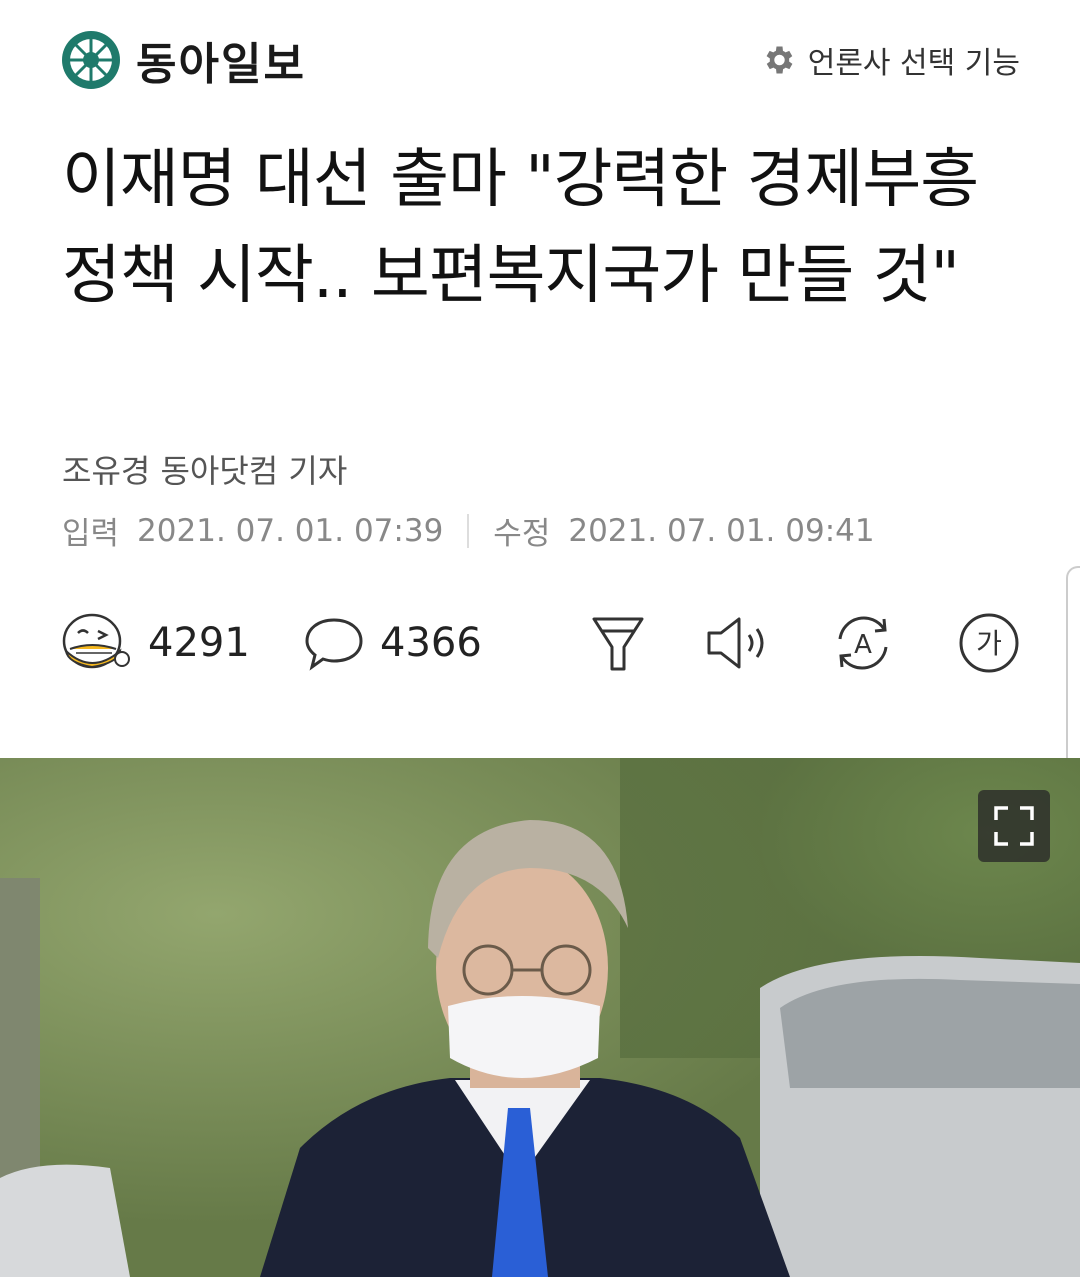  I want to click on translate-label: A, so click(863, 645).